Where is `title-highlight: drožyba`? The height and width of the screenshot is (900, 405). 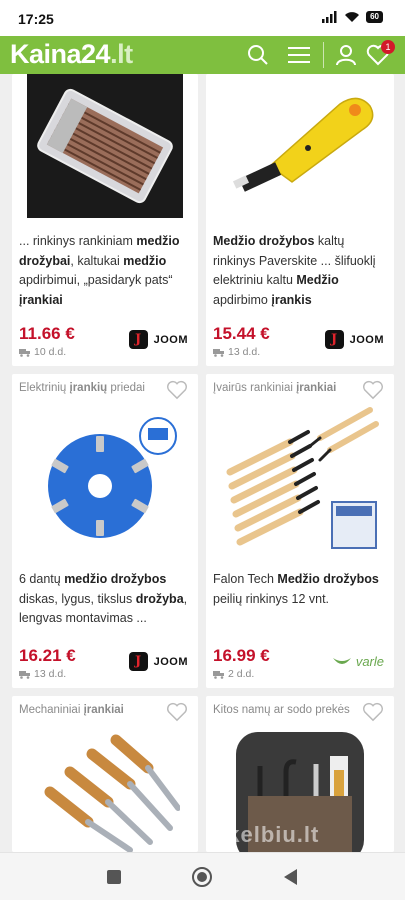 title-highlight: drožyba is located at coordinates (159, 598).